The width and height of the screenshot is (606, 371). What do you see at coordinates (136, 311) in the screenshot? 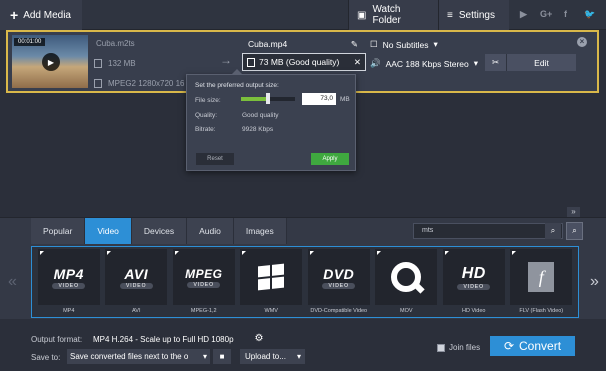
I see `format-label: AVI` at bounding box center [136, 311].